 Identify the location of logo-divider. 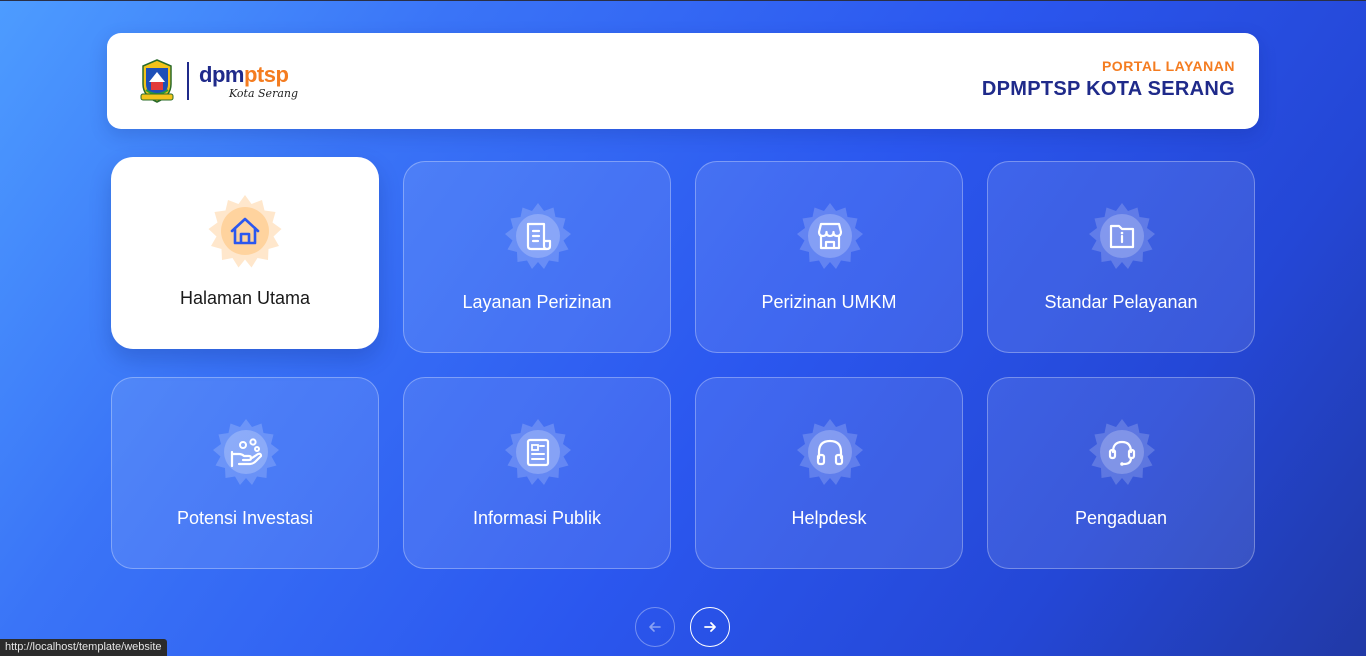
(188, 81).